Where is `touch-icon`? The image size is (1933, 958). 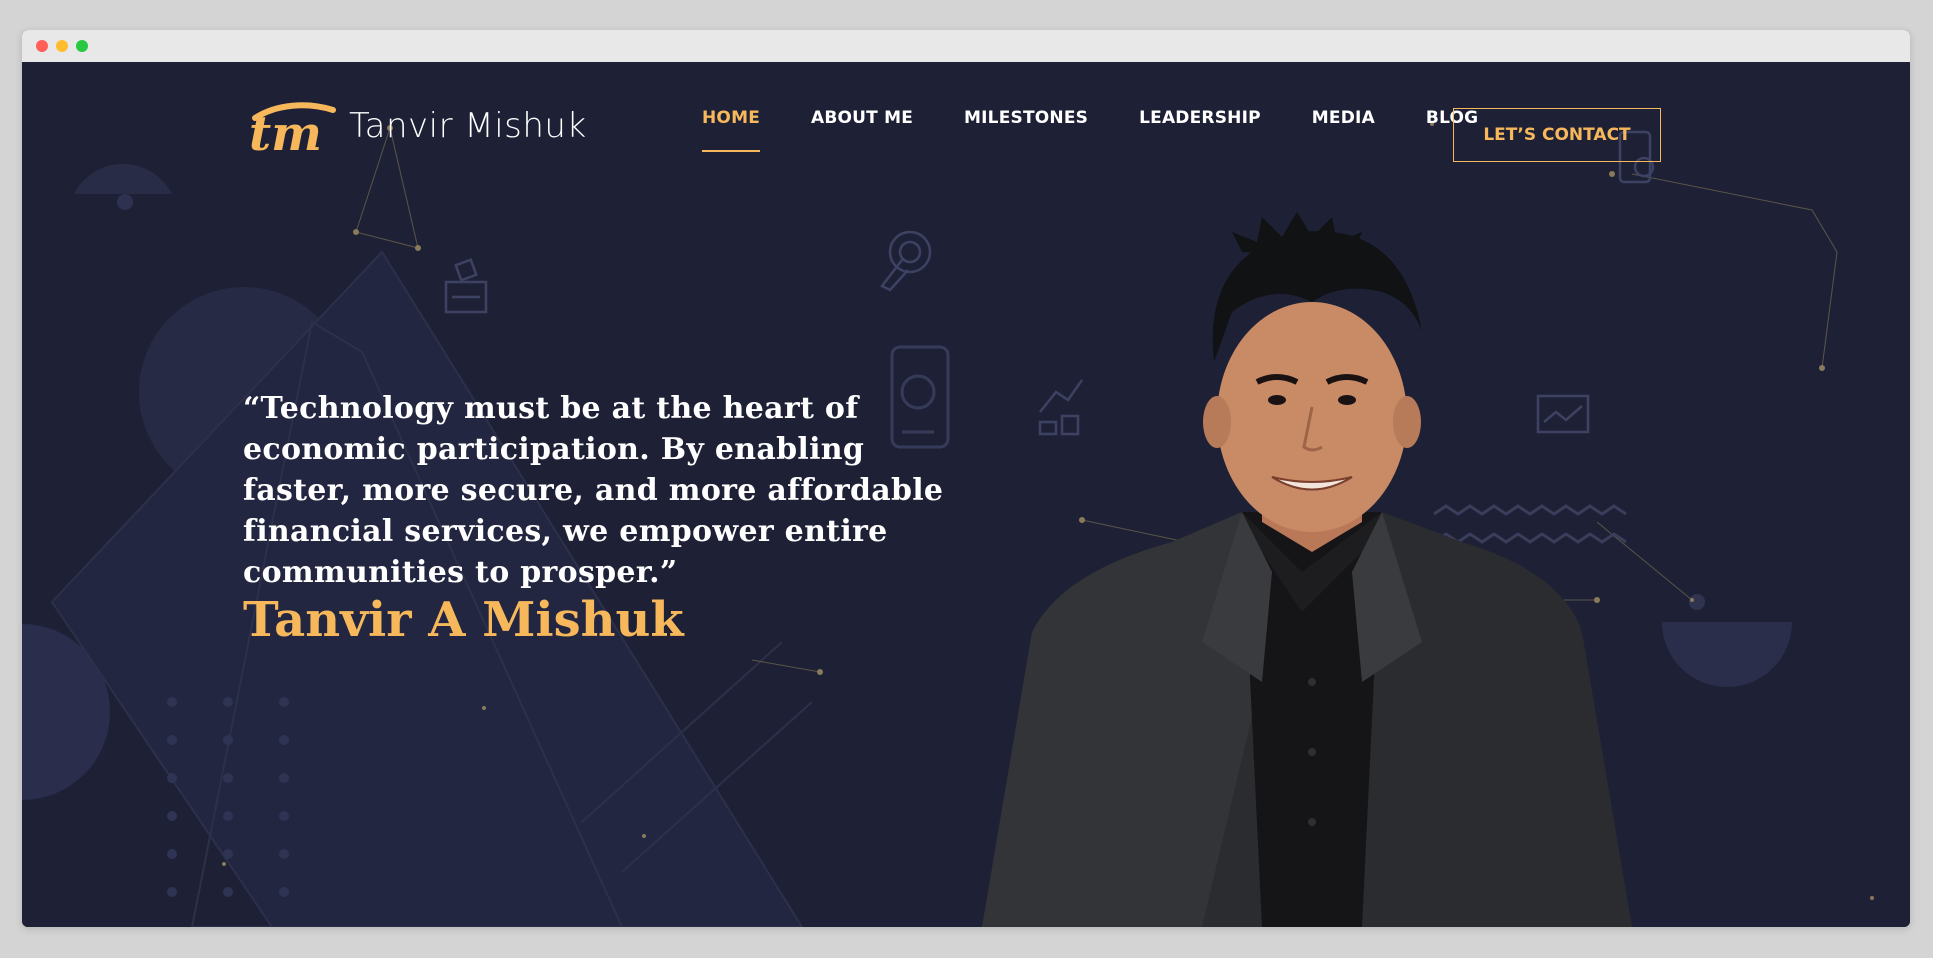 touch-icon is located at coordinates (906, 261).